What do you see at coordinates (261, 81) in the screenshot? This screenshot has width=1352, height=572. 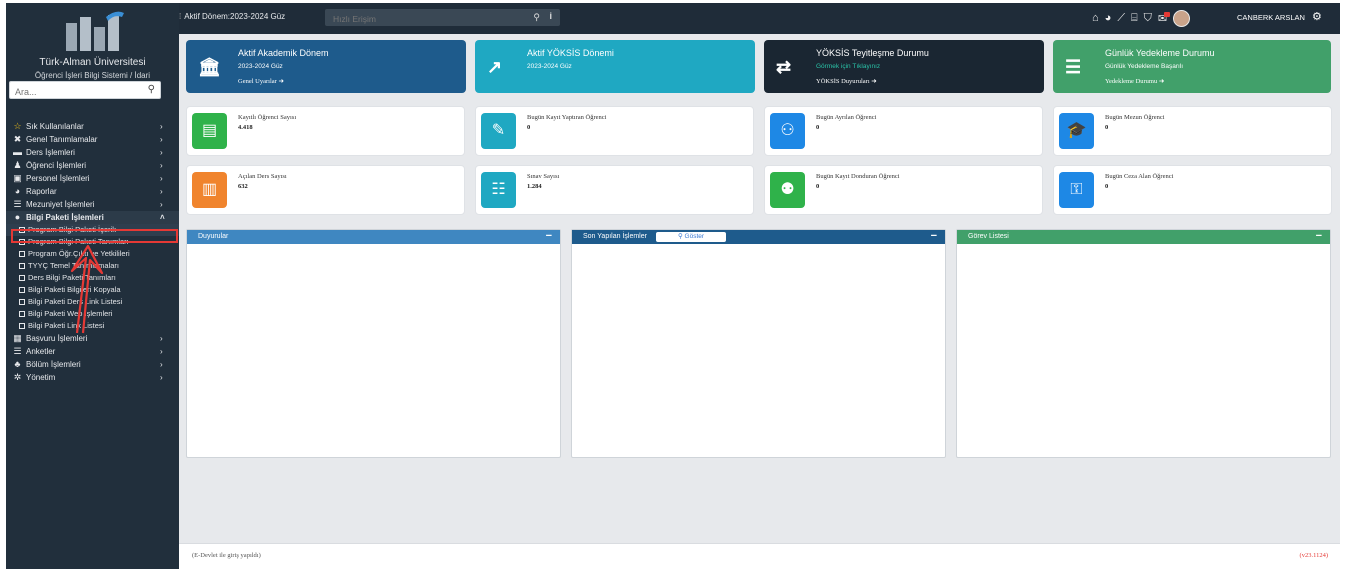 I see `card-link: Genel Uyarılar ➜` at bounding box center [261, 81].